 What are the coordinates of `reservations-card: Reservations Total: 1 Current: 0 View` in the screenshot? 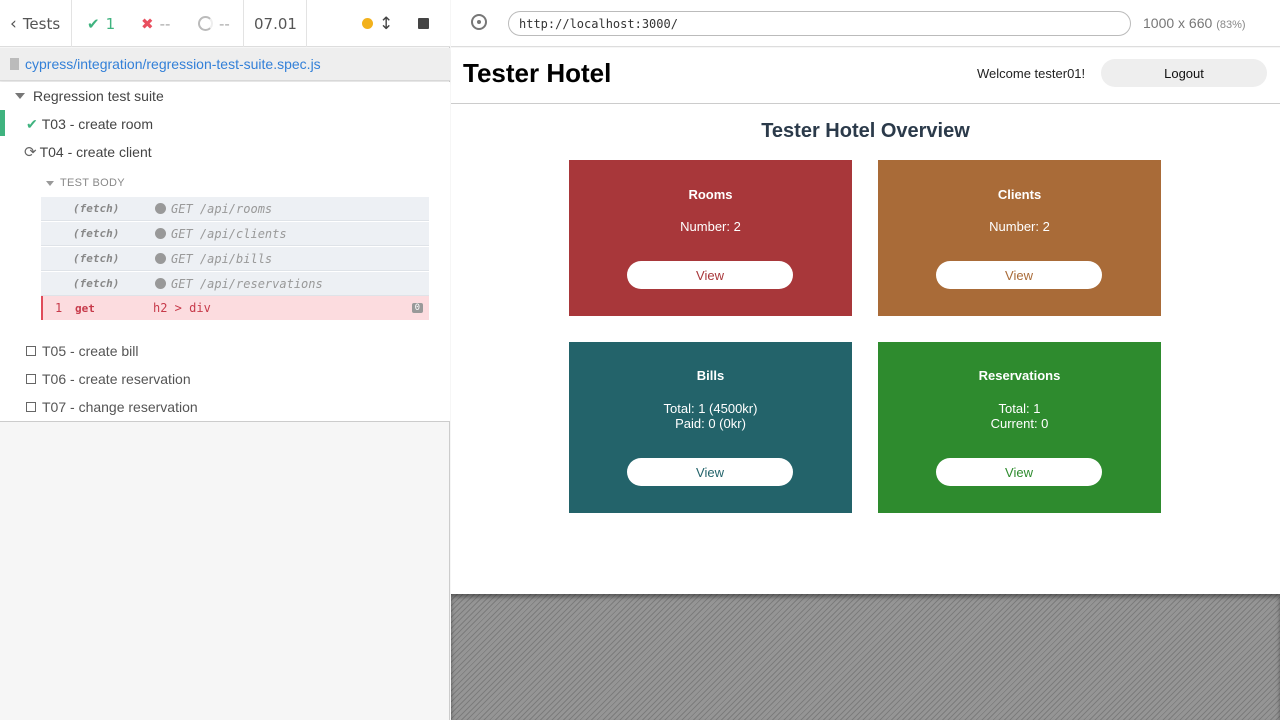 It's located at (1019, 427).